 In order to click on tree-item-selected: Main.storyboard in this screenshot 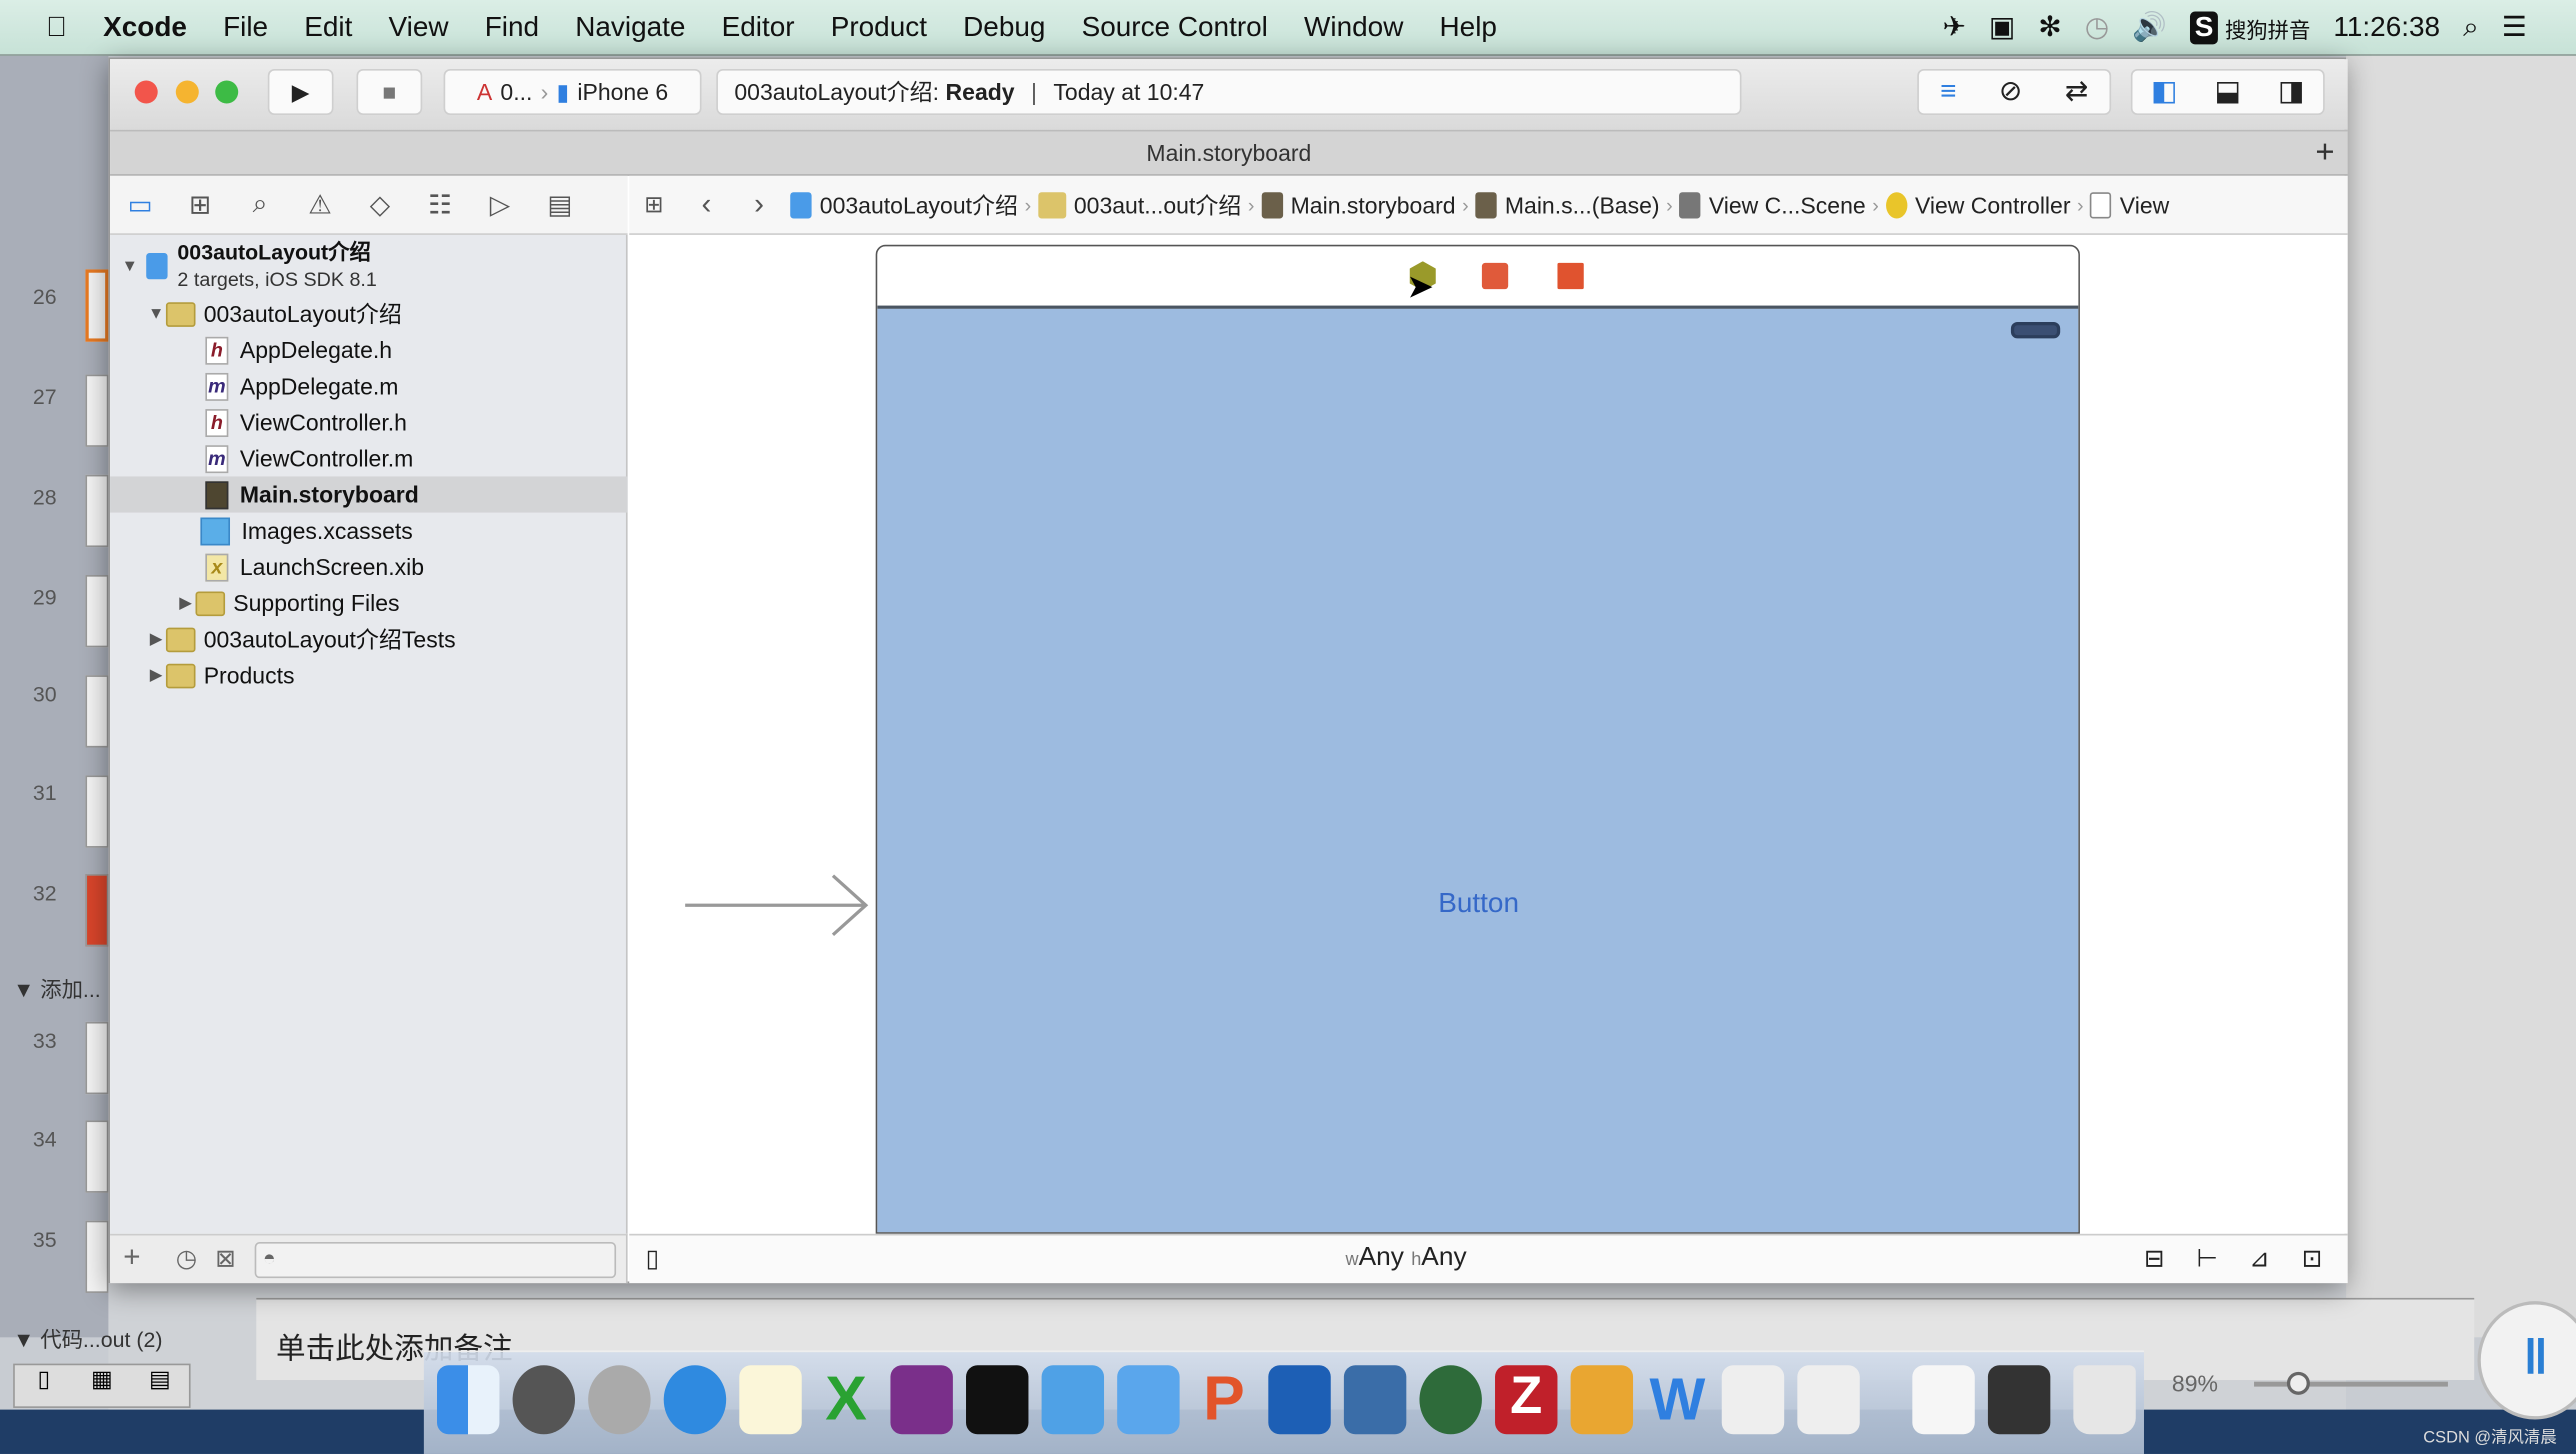, I will do `click(369, 494)`.